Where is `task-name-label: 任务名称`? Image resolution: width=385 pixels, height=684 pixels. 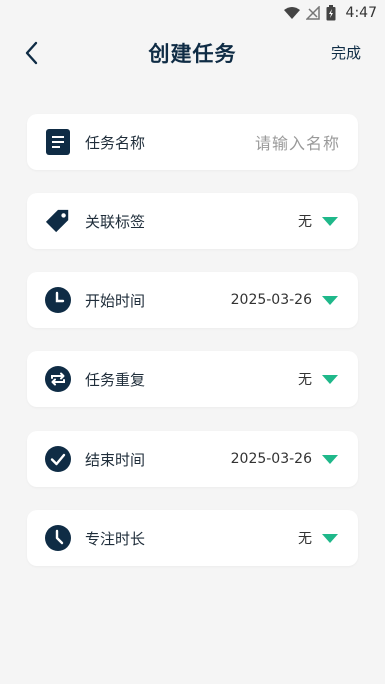 task-name-label: 任务名称 is located at coordinates (115, 142).